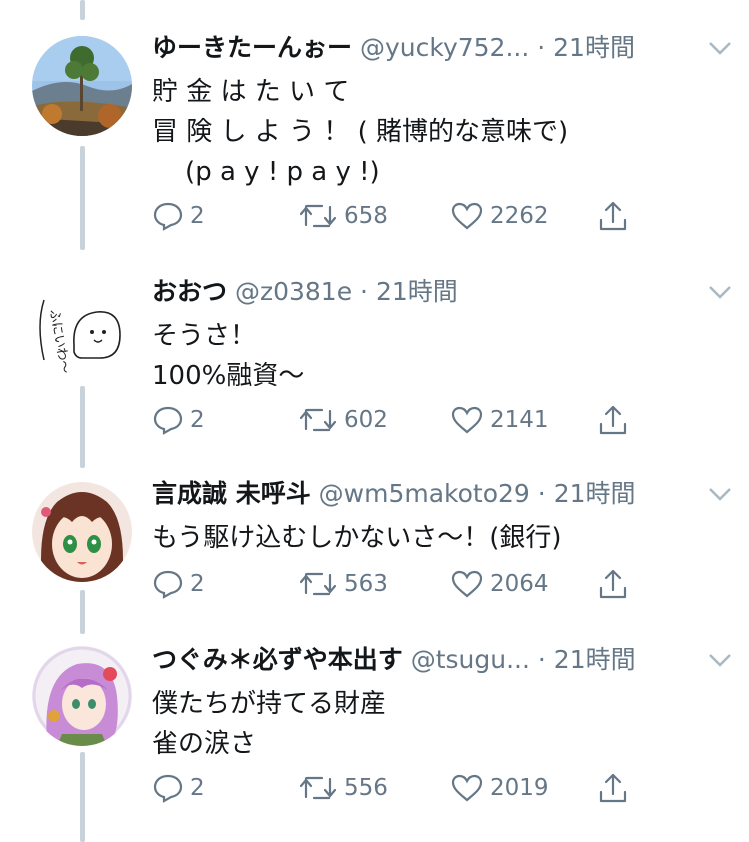 The image size is (749, 842). Describe the element at coordinates (269, 724) in the screenshot. I see `tweet-text: 僕たちが持てる財産 雀の涙さ` at that location.